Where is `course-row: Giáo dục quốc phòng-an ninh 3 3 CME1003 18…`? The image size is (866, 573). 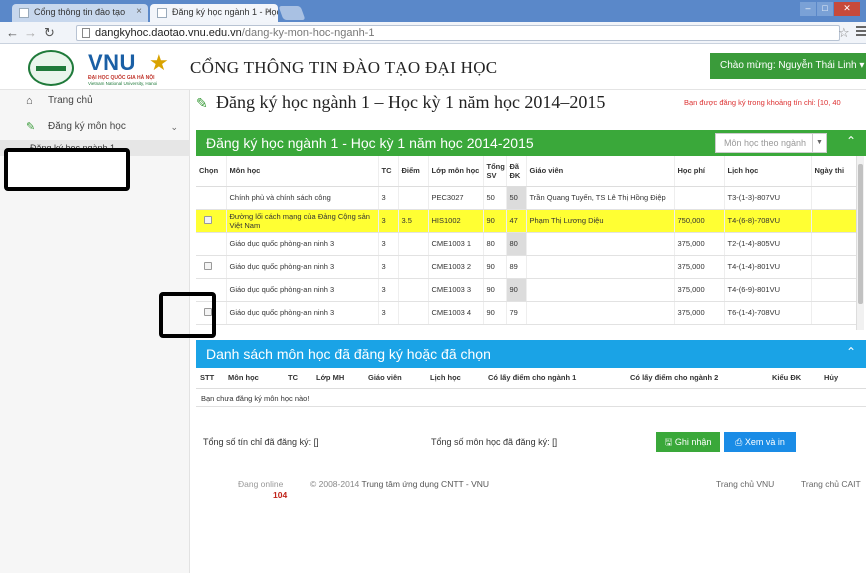
course-row: Giáo dục quốc phòng-an ninh 3 3 CME1003 18… is located at coordinates (526, 244).